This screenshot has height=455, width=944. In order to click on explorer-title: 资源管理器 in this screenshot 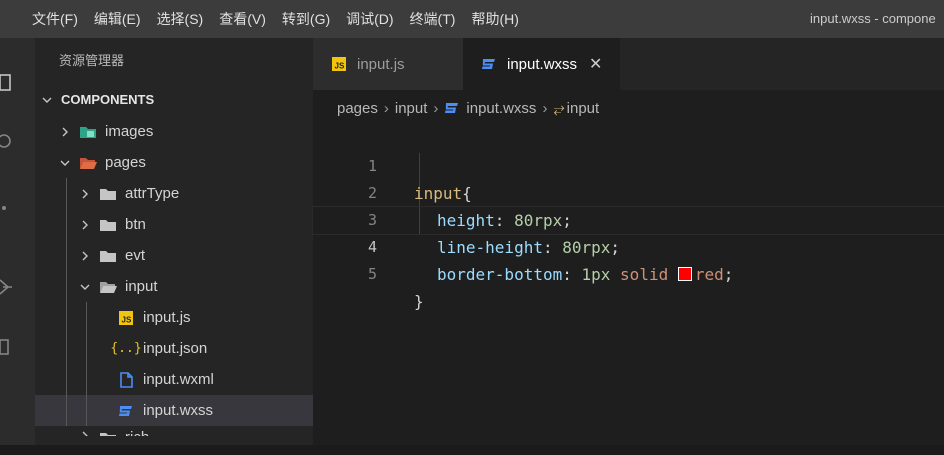, I will do `click(92, 60)`.